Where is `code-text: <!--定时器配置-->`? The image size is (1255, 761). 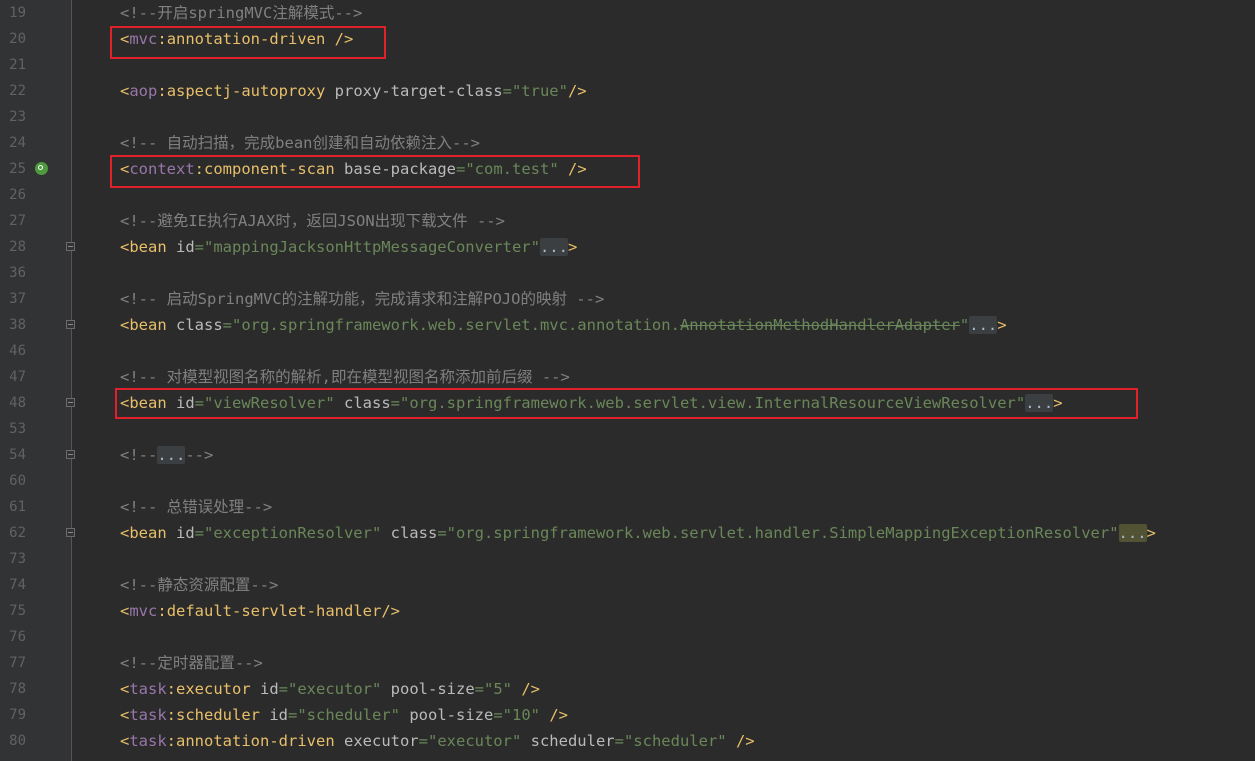
code-text: <!--定时器配置--> is located at coordinates (191, 663).